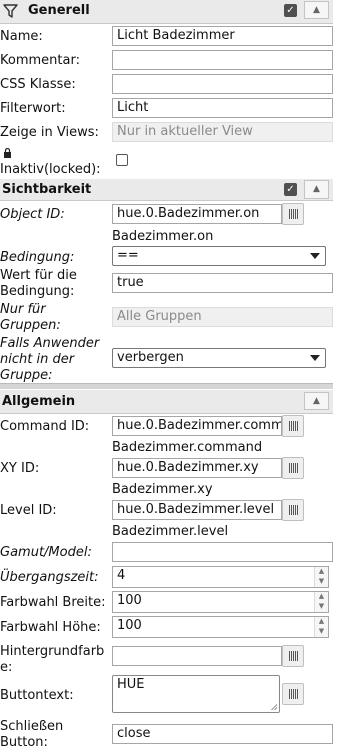 The height and width of the screenshot is (750, 339). What do you see at coordinates (197, 468) in the screenshot?
I see `xy-id-input: hue.0.Badezimmer.xy` at bounding box center [197, 468].